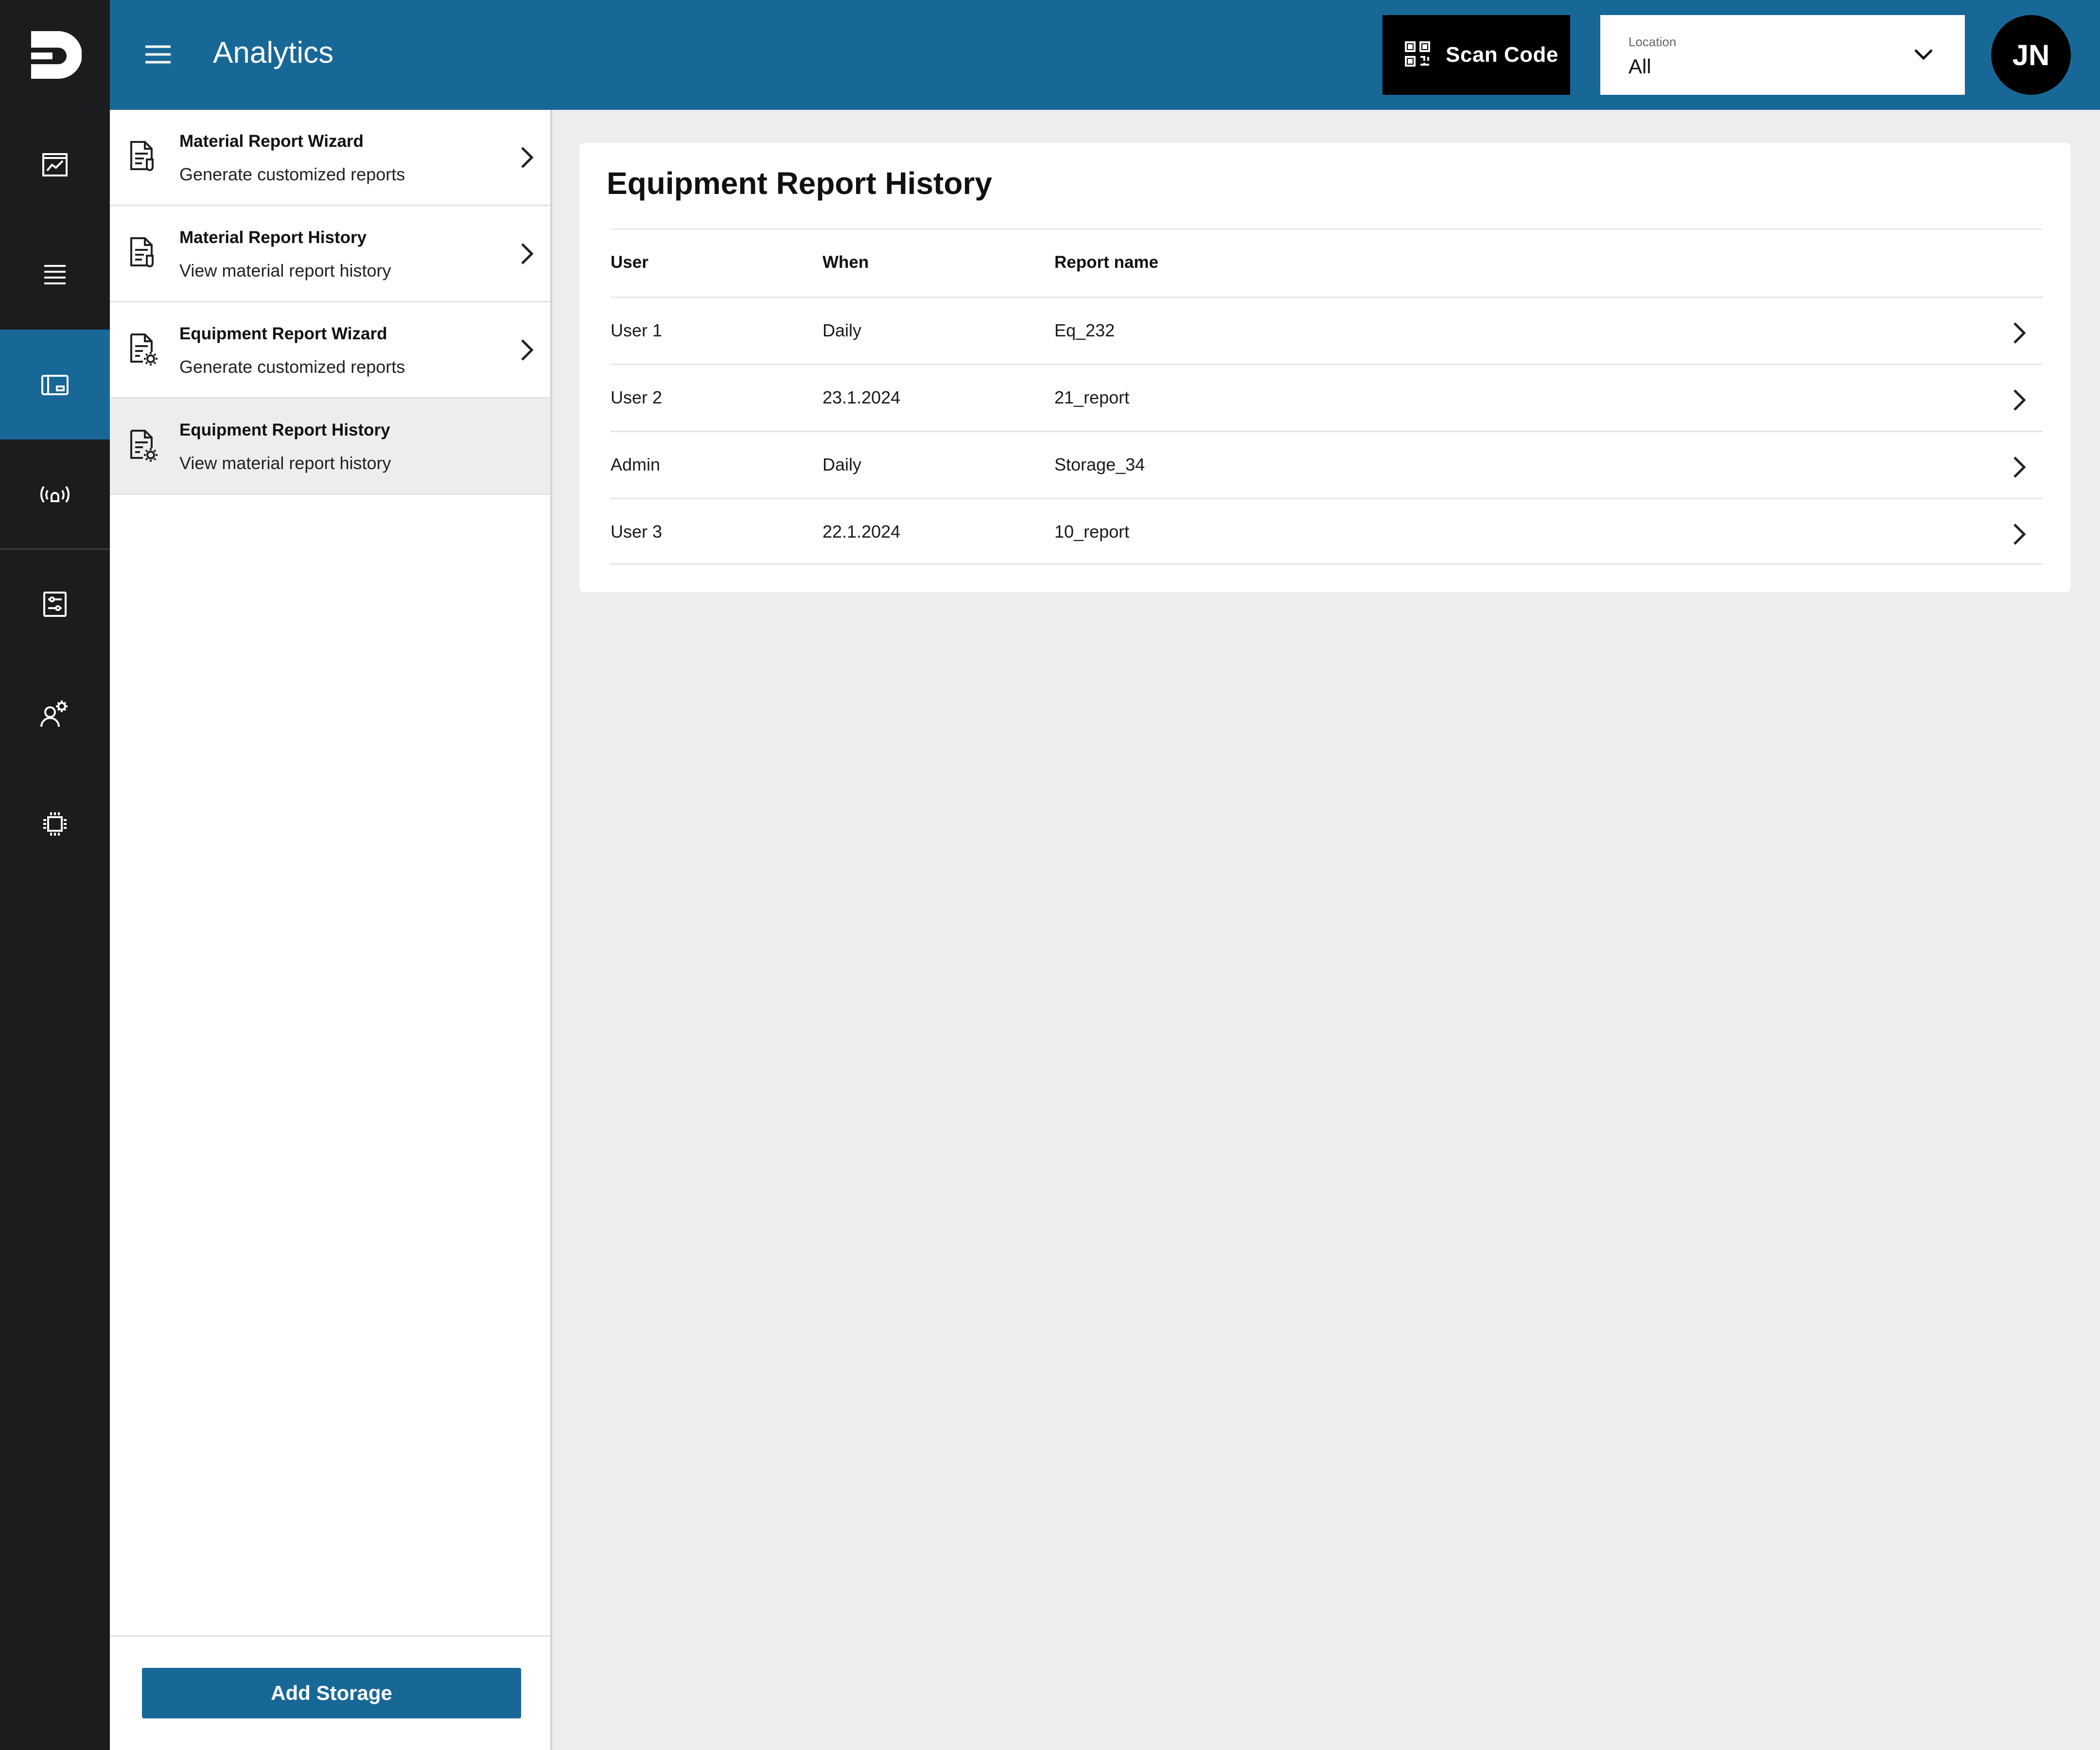  I want to click on cell-user: User 3, so click(637, 532).